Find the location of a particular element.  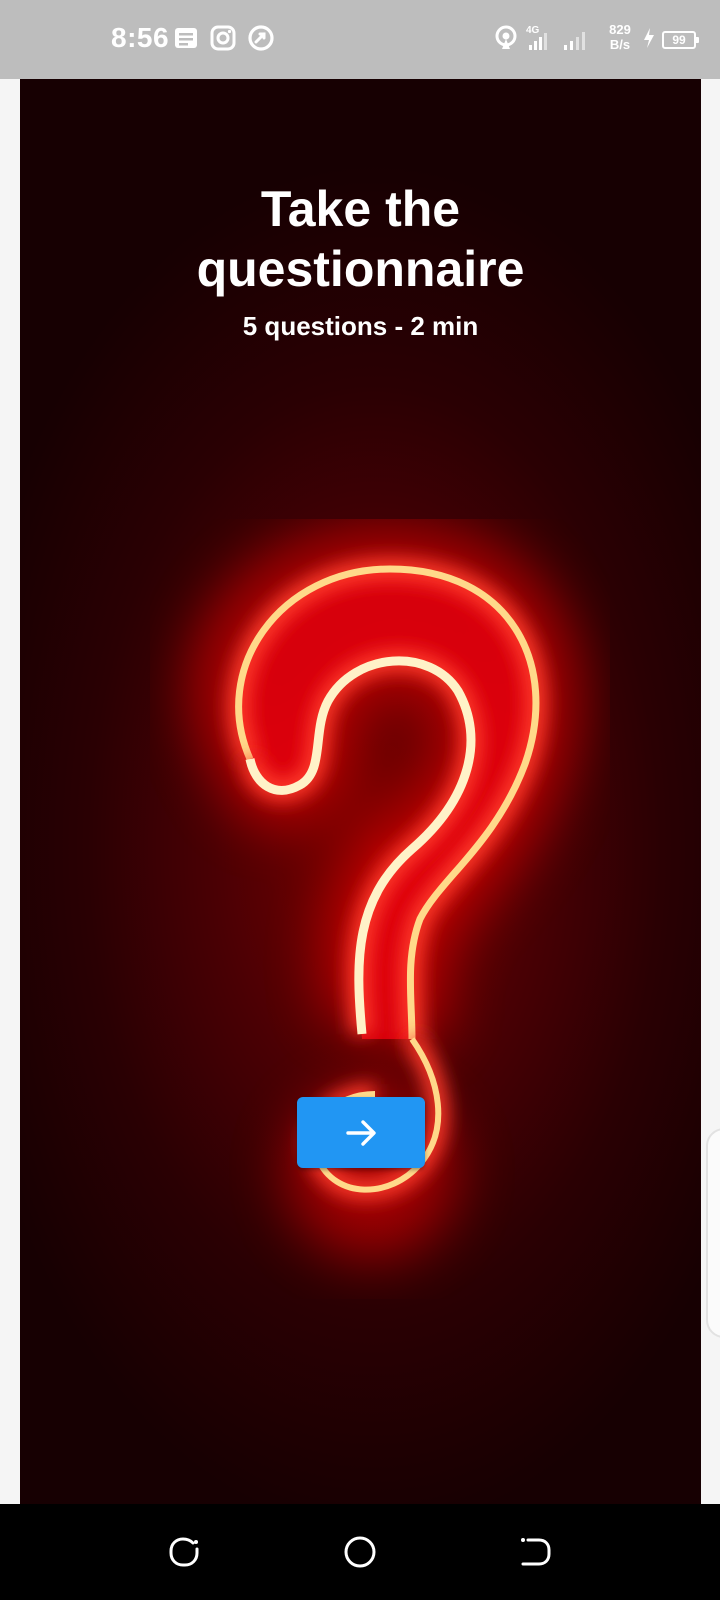

edge-panel-handle is located at coordinates (713, 1233).